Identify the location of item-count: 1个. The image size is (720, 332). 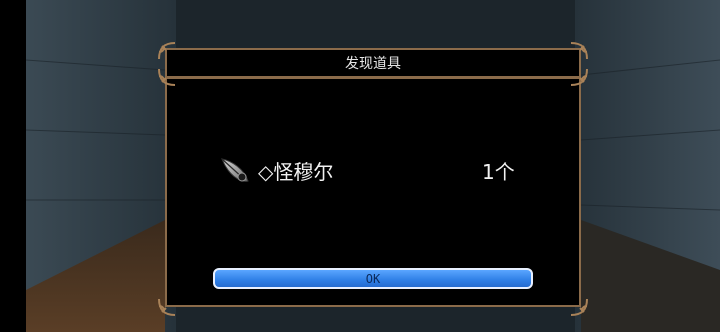
(498, 172).